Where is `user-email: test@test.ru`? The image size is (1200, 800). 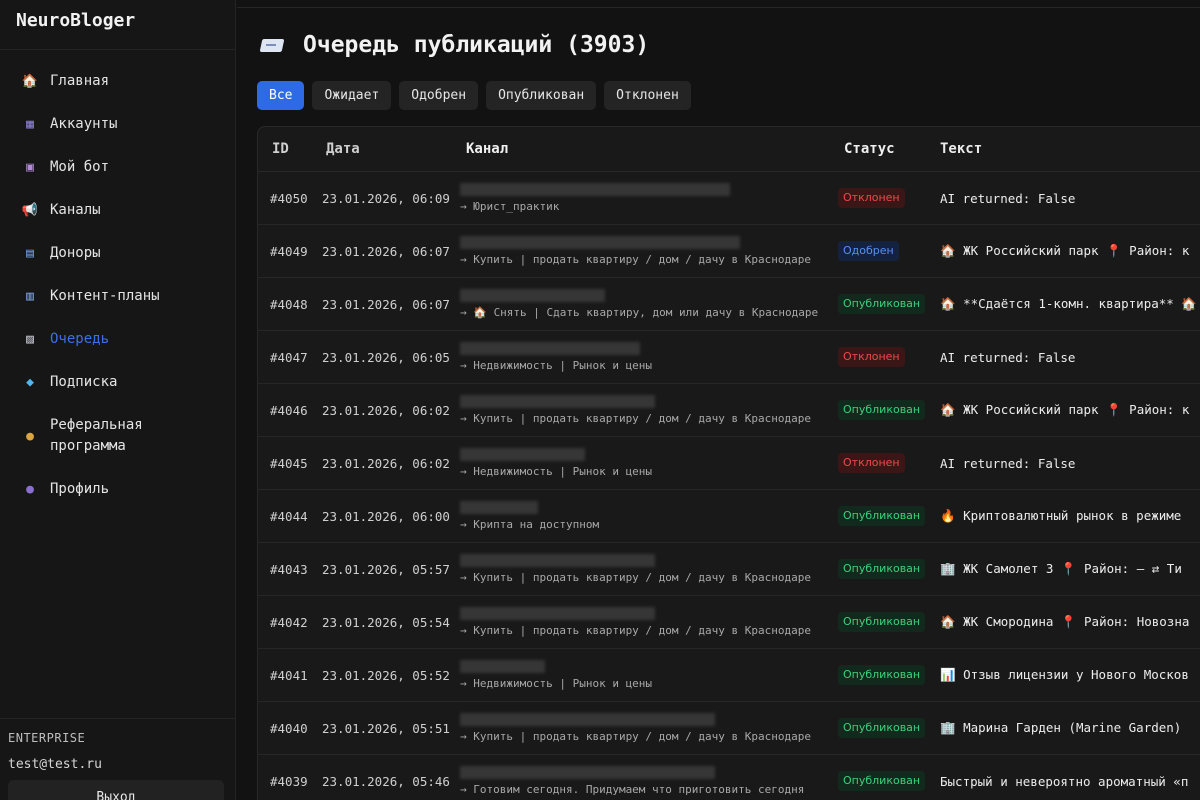
user-email: test@test.ru is located at coordinates (55, 764).